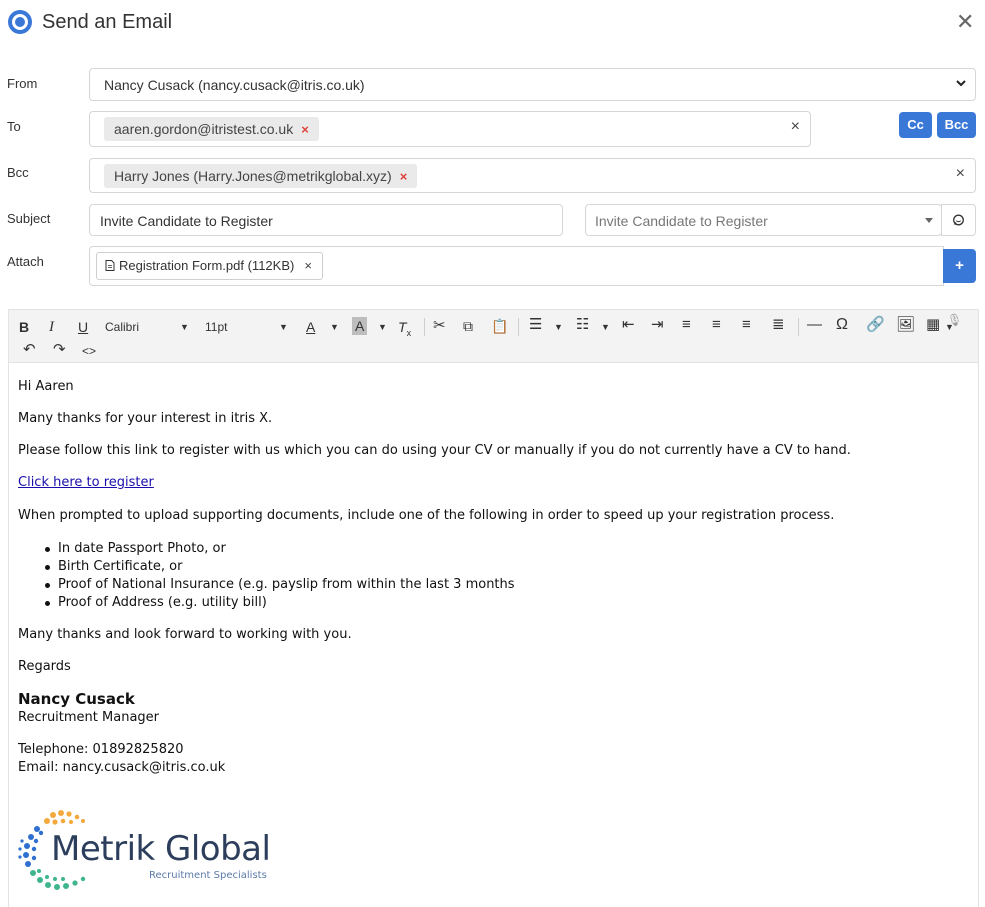 The image size is (985, 907). I want to click on chevron-down-icon, so click(961, 83).